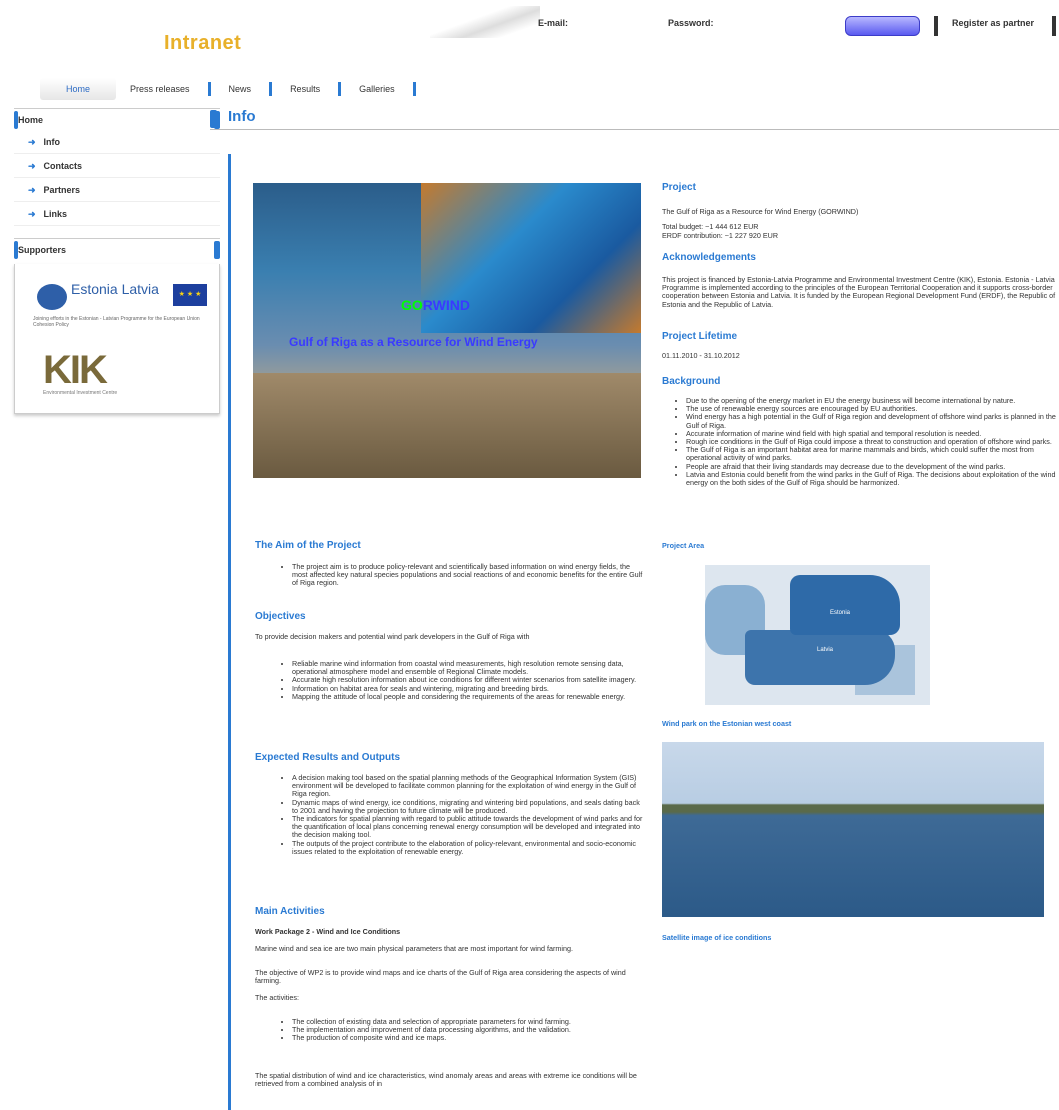  Describe the element at coordinates (412, 305) in the screenshot. I see `brand-go: GO` at that location.